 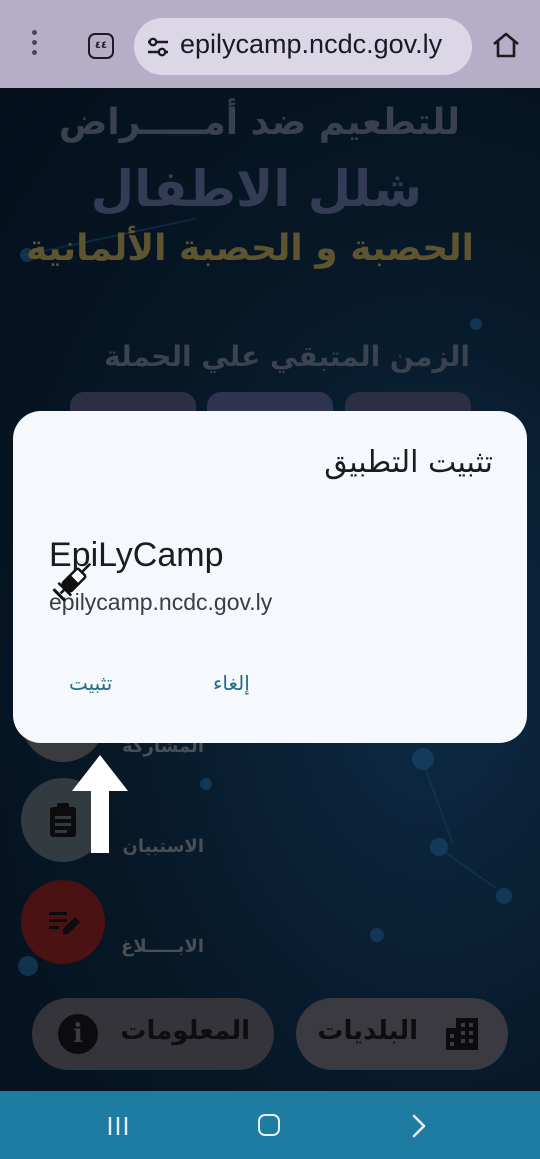 What do you see at coordinates (34, 45) in the screenshot?
I see `more-vert-icon` at bounding box center [34, 45].